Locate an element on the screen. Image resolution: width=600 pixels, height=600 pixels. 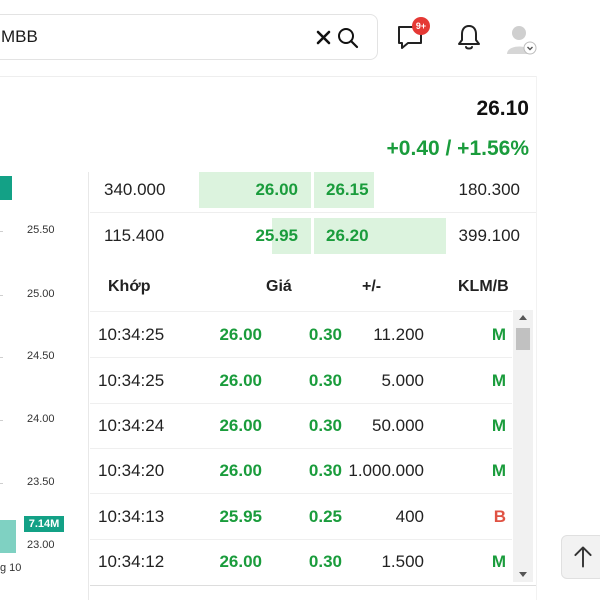
trade-volume: 1.000.000 is located at coordinates (386, 470).